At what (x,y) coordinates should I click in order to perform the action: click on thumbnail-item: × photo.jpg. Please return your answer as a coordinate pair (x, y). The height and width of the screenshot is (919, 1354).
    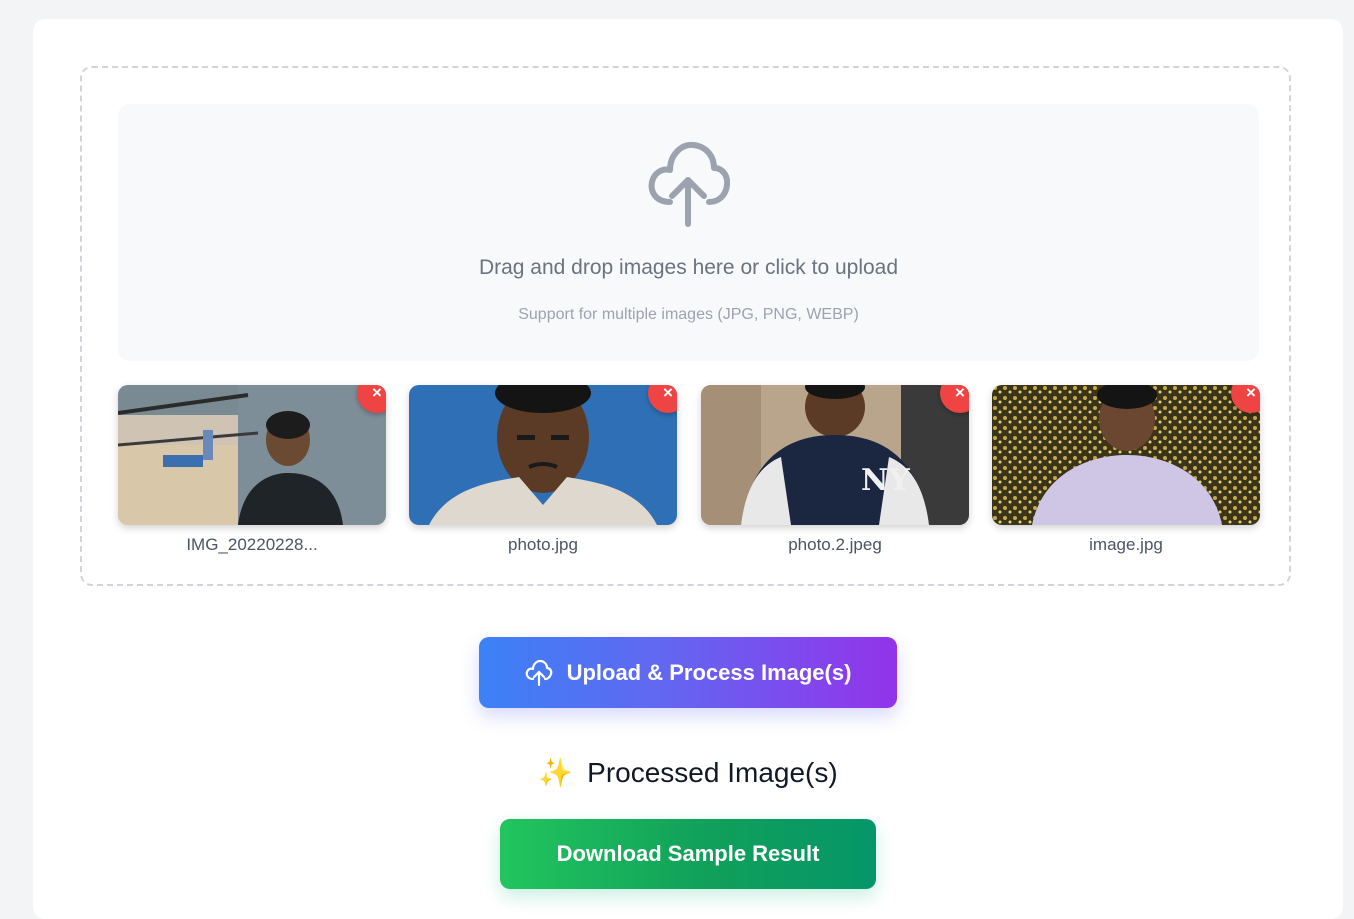
    Looking at the image, I should click on (543, 470).